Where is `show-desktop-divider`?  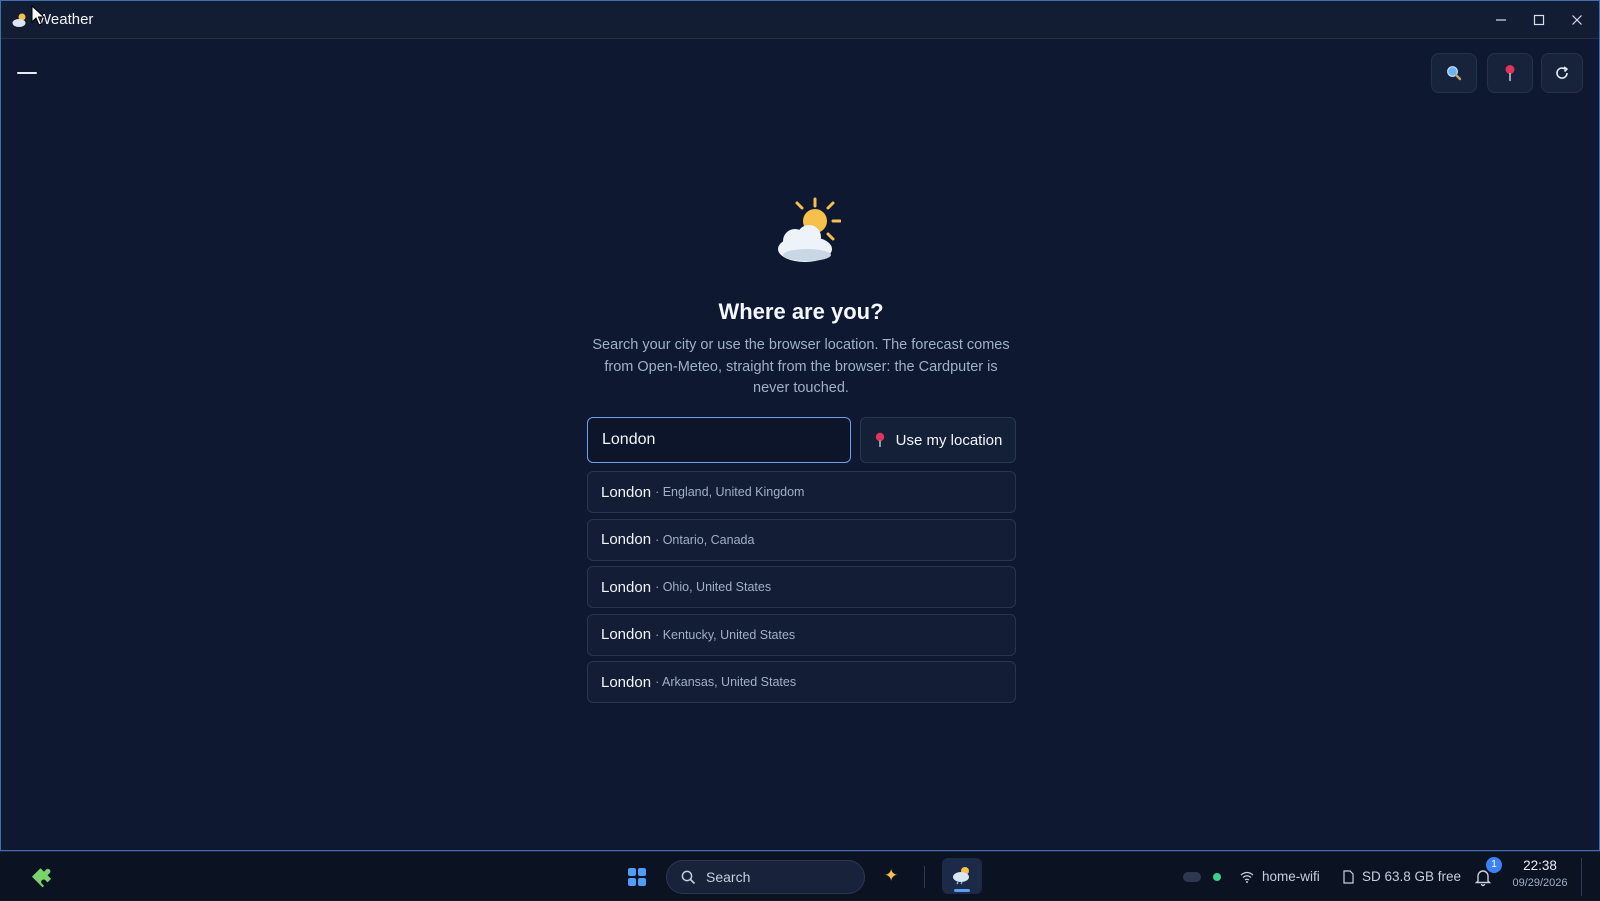 show-desktop-divider is located at coordinates (1581, 877).